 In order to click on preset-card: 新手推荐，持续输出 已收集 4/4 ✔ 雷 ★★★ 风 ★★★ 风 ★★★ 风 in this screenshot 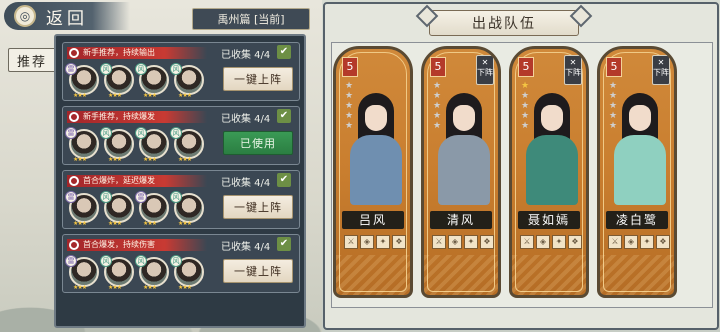, I will do `click(181, 71)`.